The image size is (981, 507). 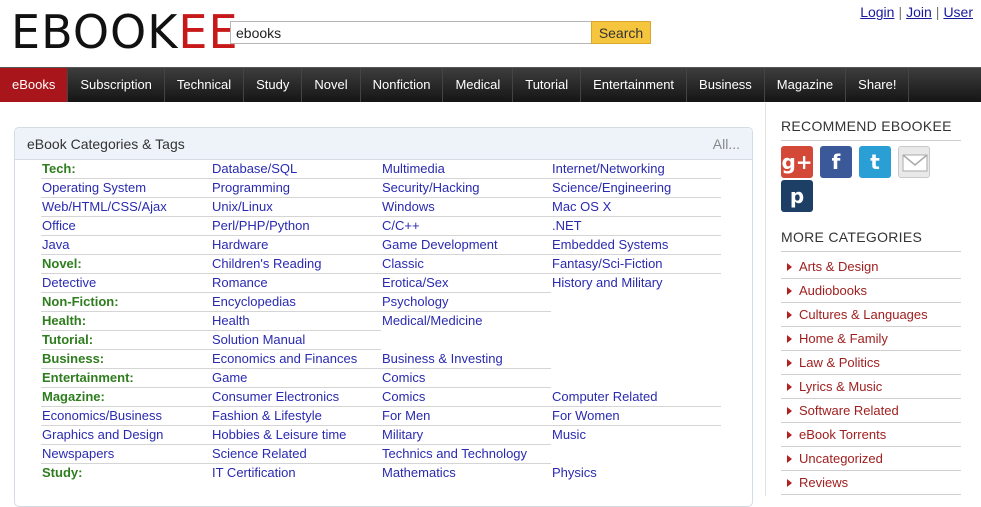 What do you see at coordinates (466, 169) in the screenshot?
I see `category-link-multimedia: Multimedia` at bounding box center [466, 169].